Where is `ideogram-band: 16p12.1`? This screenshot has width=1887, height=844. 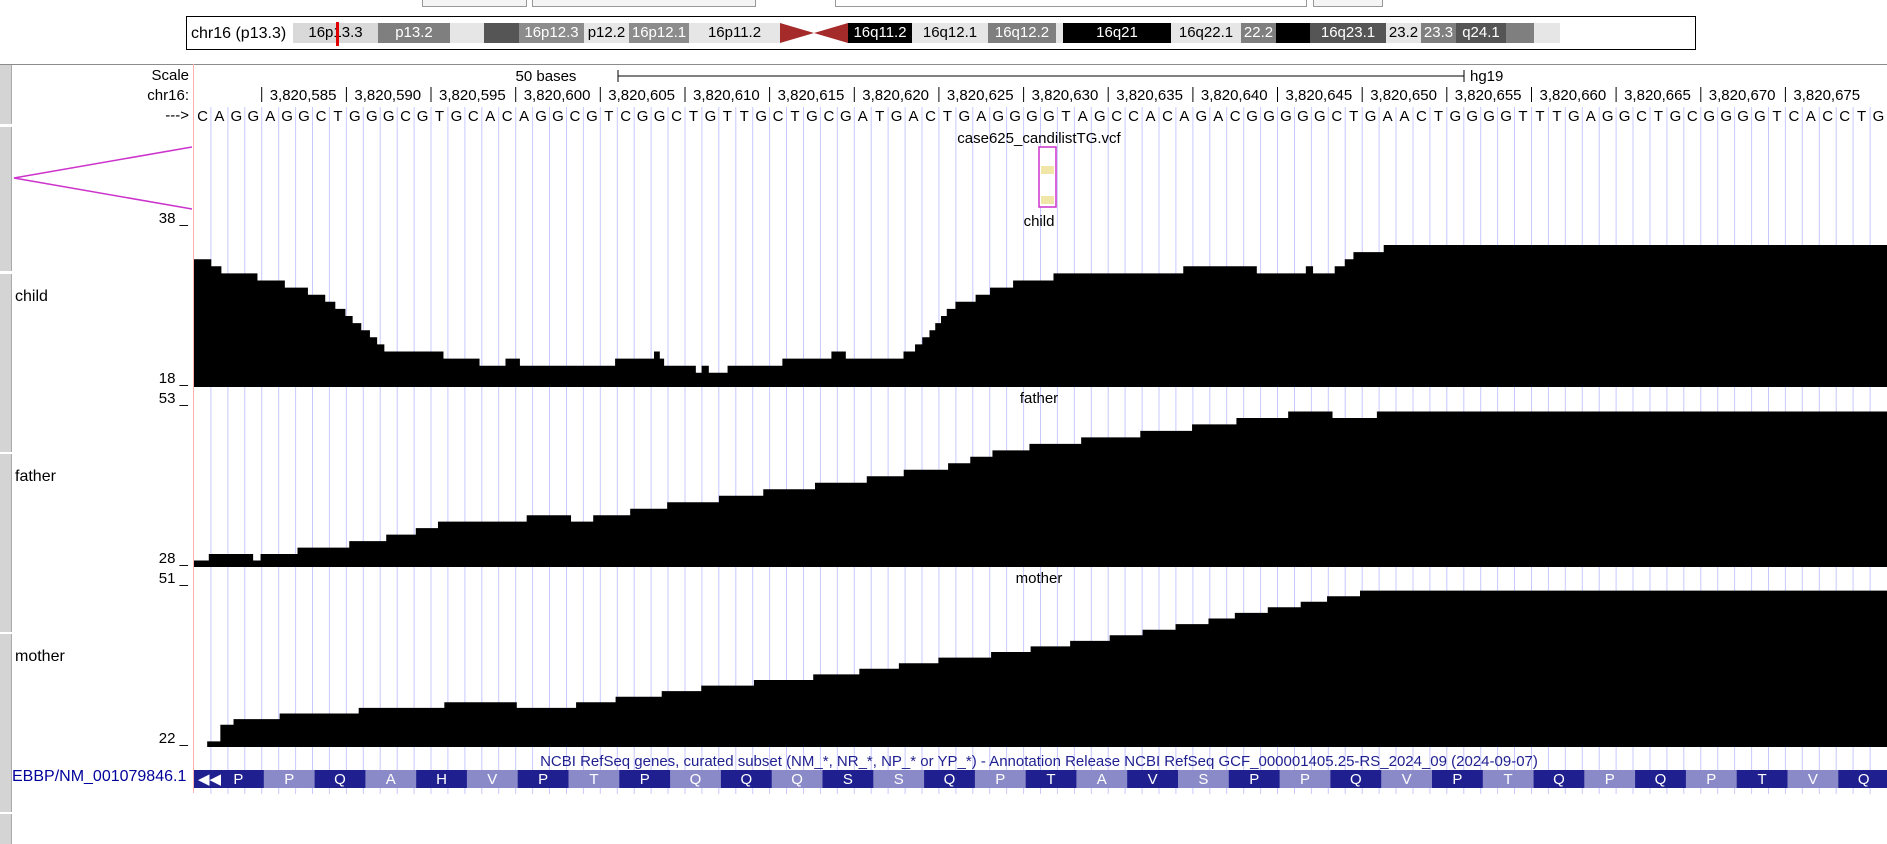 ideogram-band: 16p12.1 is located at coordinates (659, 33).